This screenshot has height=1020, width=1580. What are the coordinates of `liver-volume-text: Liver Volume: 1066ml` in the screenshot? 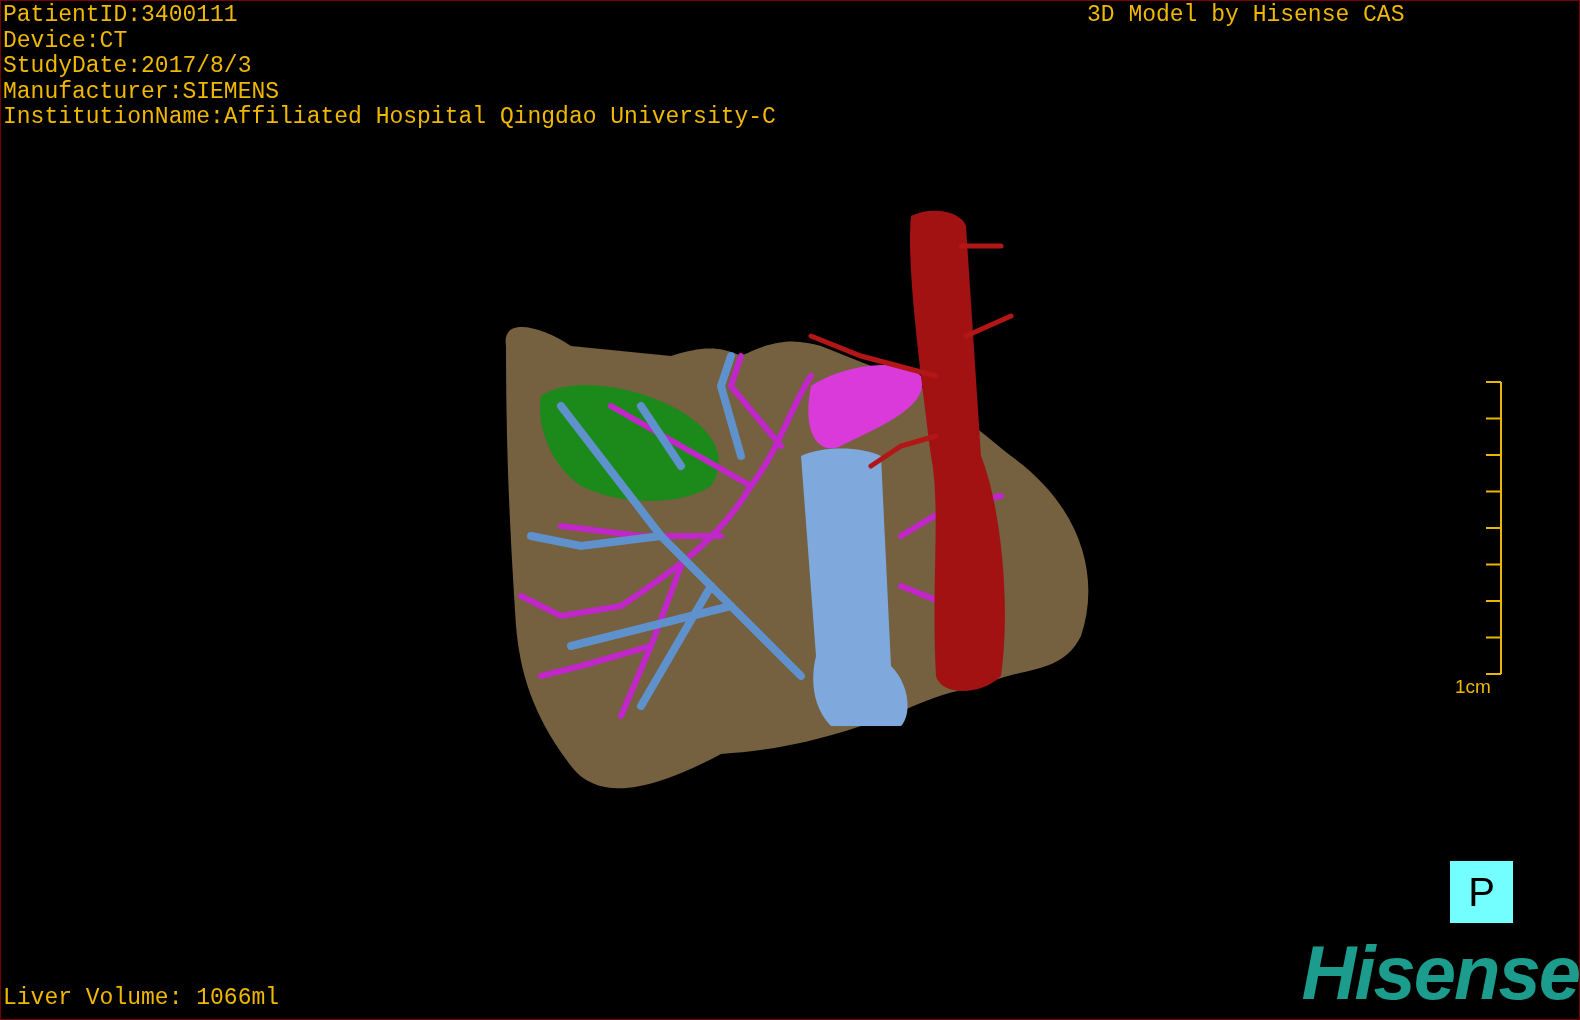 It's located at (141, 998).